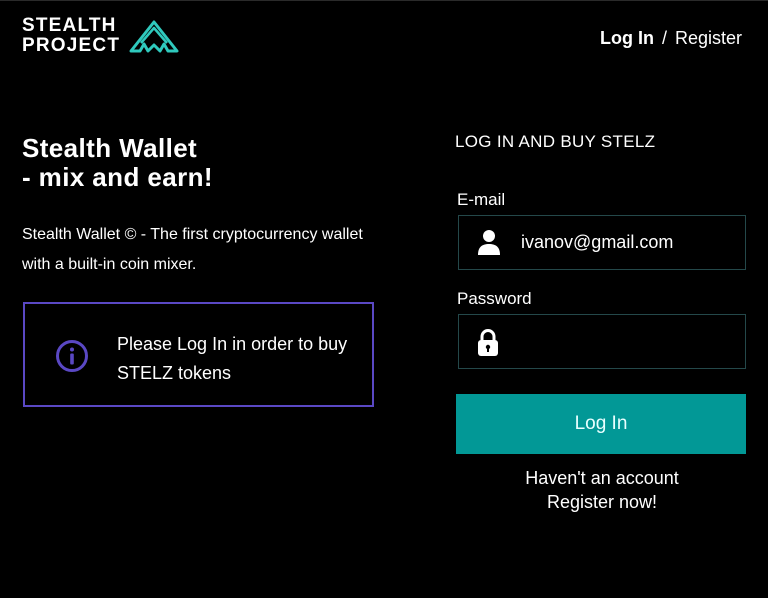 Image resolution: width=768 pixels, height=598 pixels. I want to click on header-login-link: Log In, so click(627, 38).